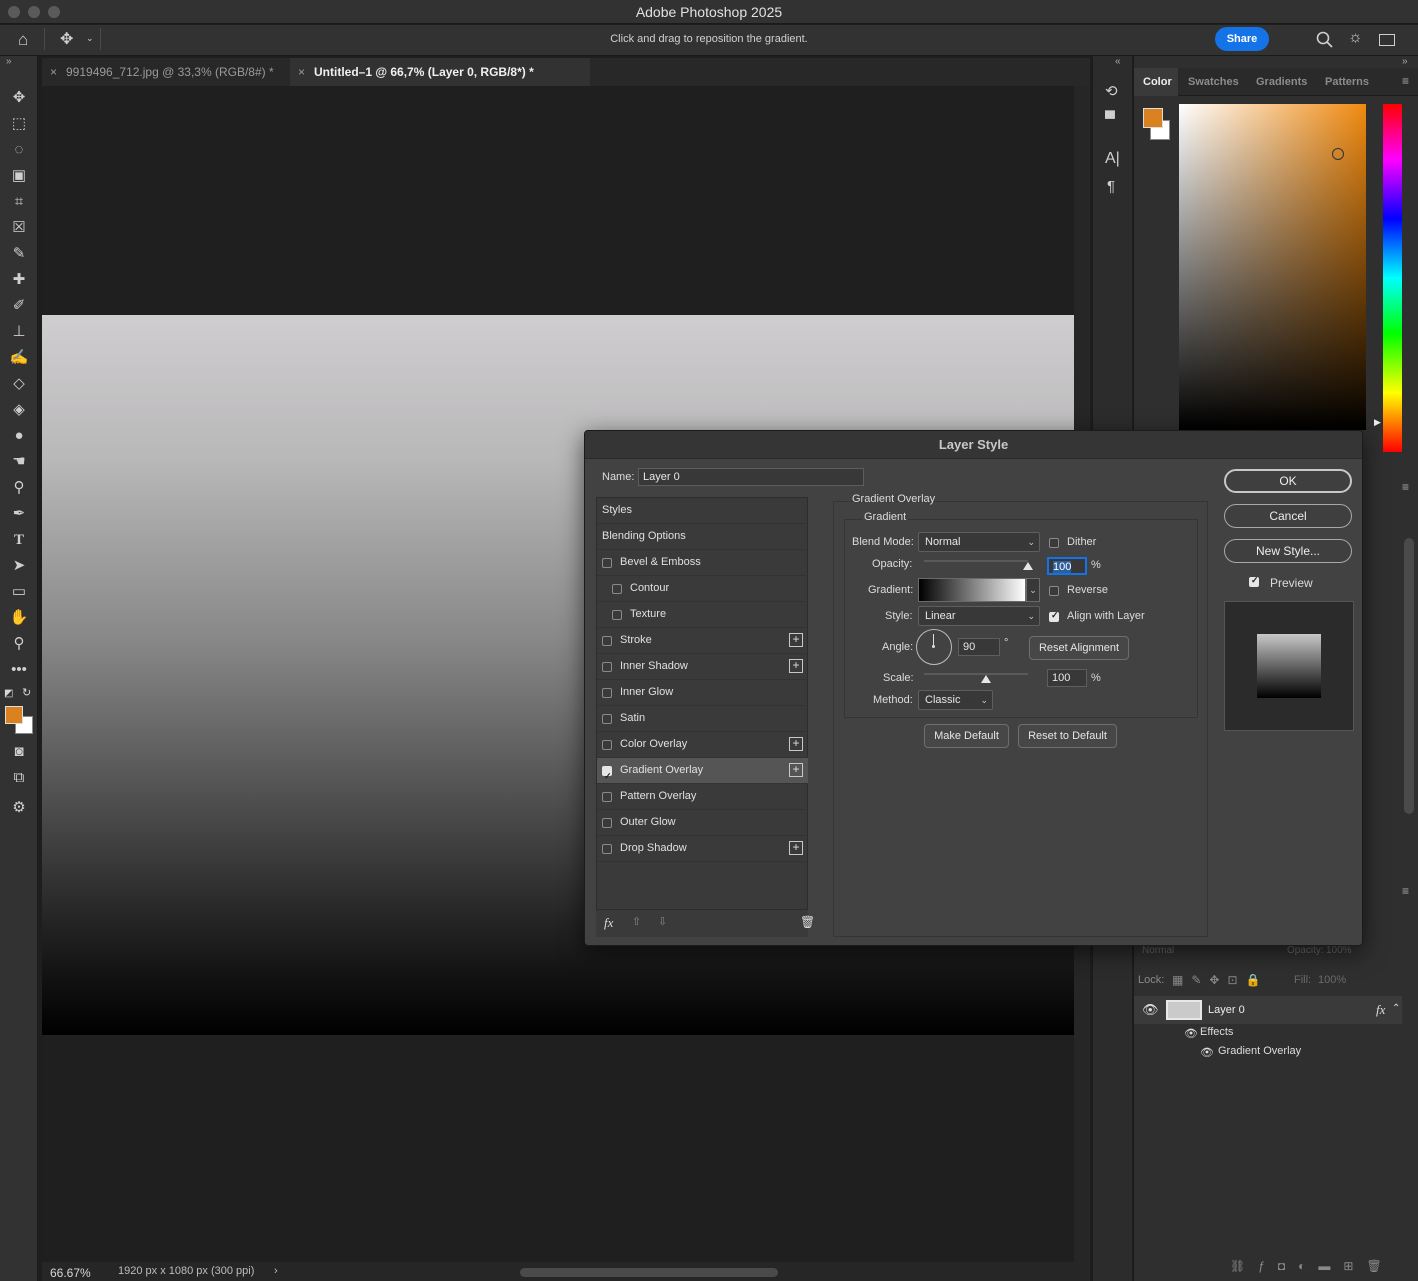  What do you see at coordinates (972, 590) in the screenshot?
I see `gradient-swatch` at bounding box center [972, 590].